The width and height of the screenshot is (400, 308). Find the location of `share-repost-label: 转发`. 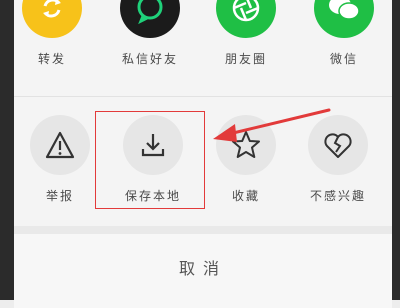

share-repost-label: 转发 is located at coordinates (51, 59).